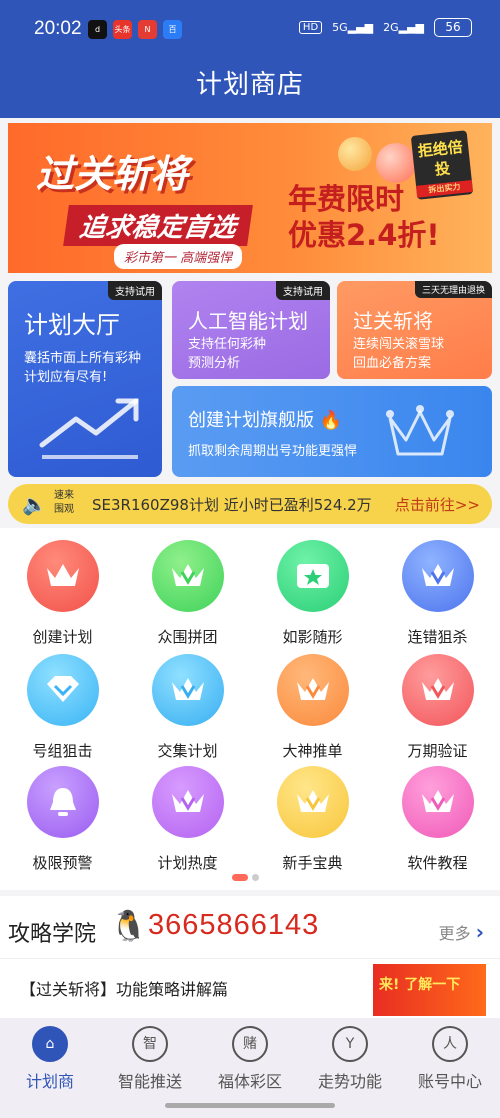 Image resolution: width=500 pixels, height=1118 pixels. Describe the element at coordinates (453, 289) in the screenshot. I see `refund-badge: 三天无理由退换` at that location.